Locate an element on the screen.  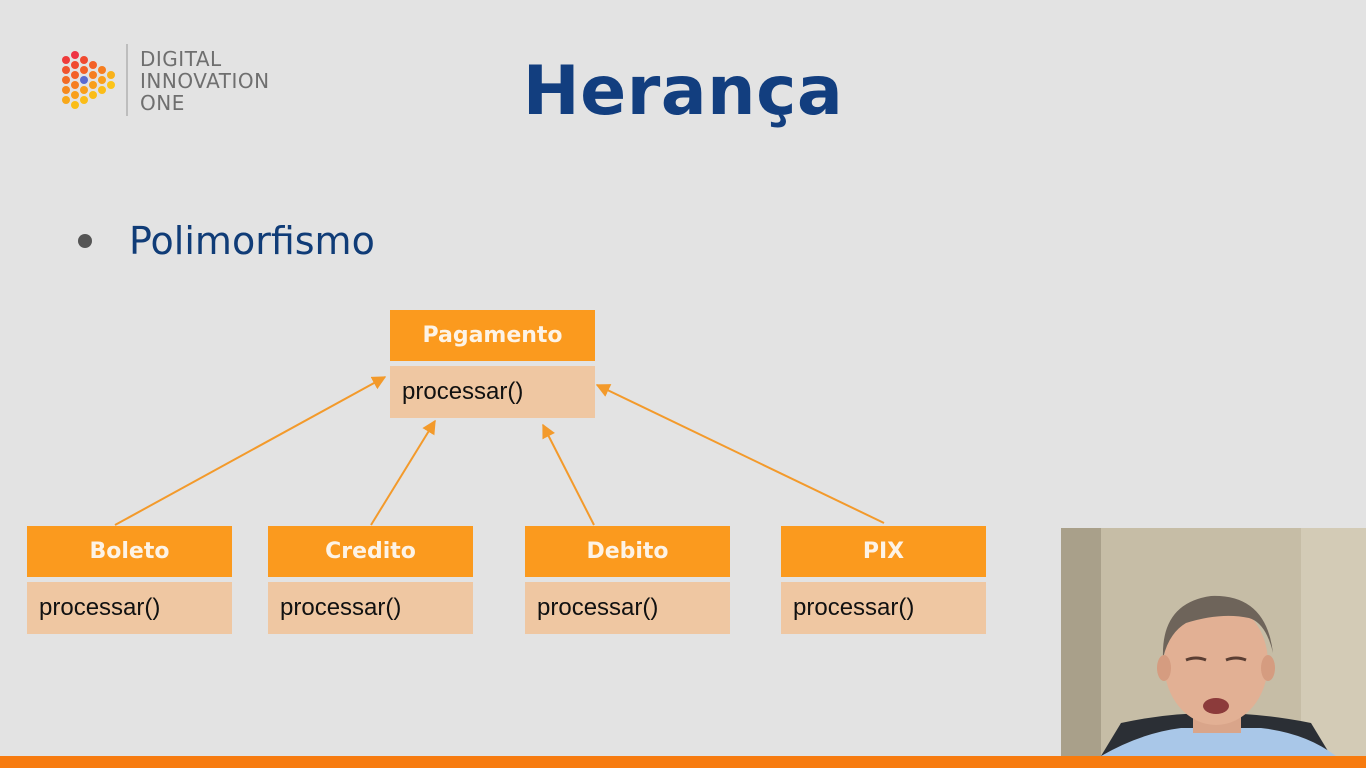
presenter-video-image is located at coordinates (1213, 642).